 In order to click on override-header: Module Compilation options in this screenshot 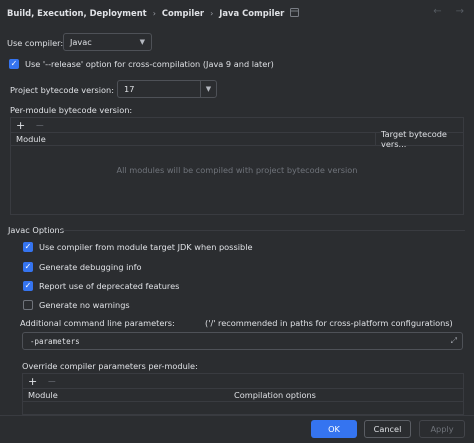, I will do `click(243, 395)`.